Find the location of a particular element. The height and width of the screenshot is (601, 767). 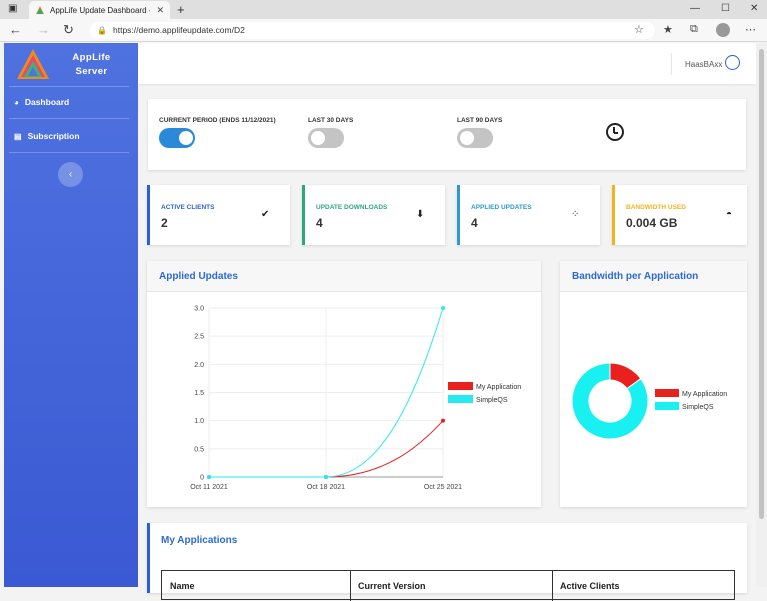

panel-title: My Applications is located at coordinates (199, 540).